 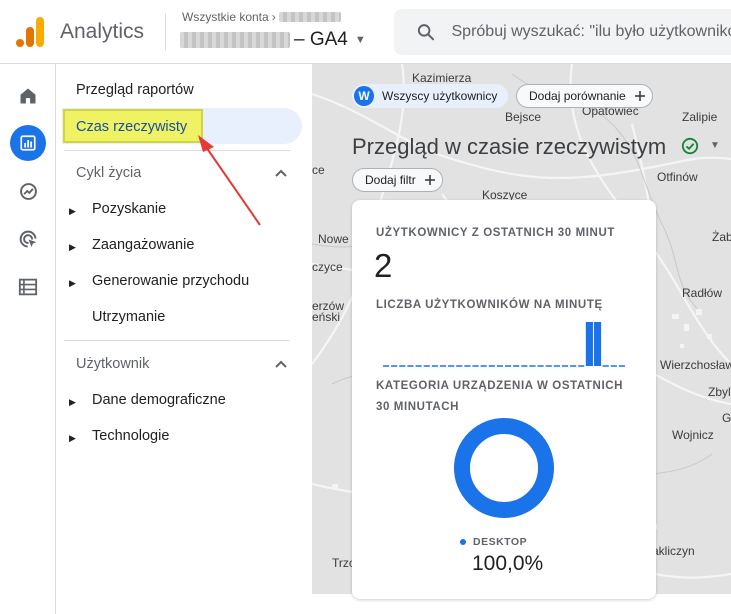 I want to click on rail-advertising-button, so click(x=28, y=239).